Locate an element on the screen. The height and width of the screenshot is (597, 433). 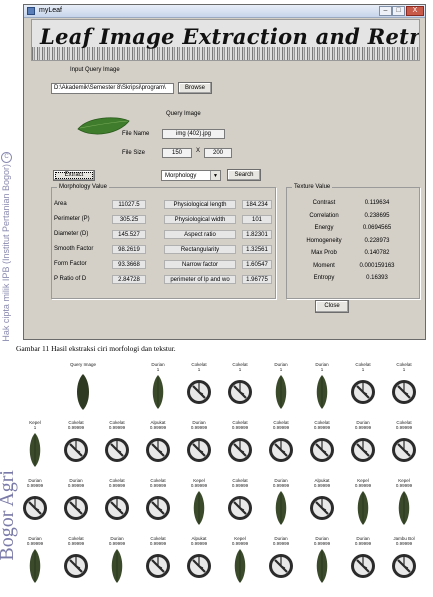
app-icon is located at coordinates (31, 11).